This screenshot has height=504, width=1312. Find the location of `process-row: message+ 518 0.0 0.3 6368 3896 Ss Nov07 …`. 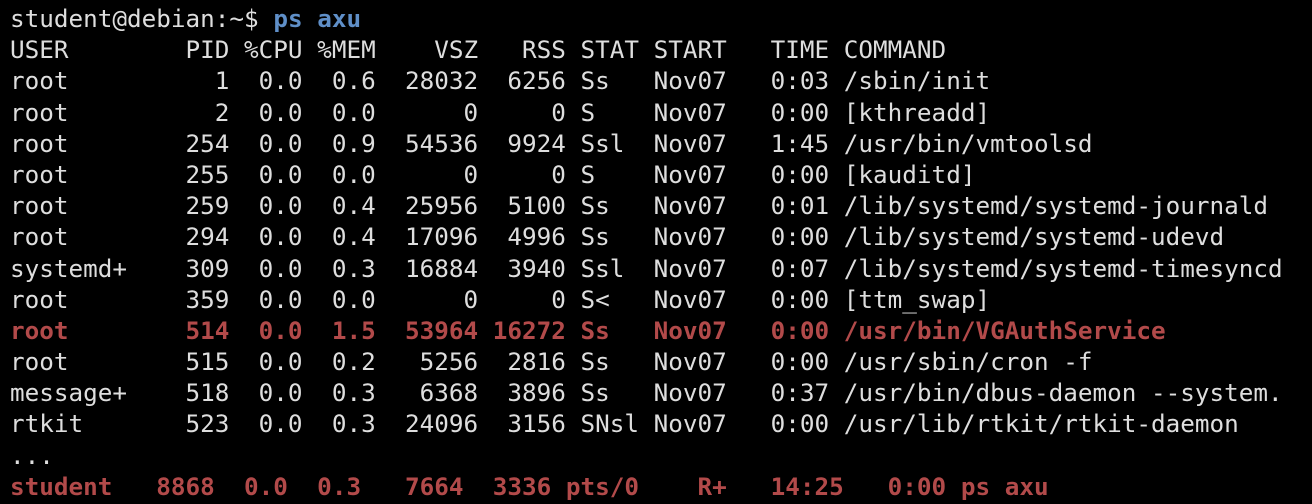

process-row: message+ 518 0.0 0.3 6368 3896 Ss Nov07 … is located at coordinates (646, 393).